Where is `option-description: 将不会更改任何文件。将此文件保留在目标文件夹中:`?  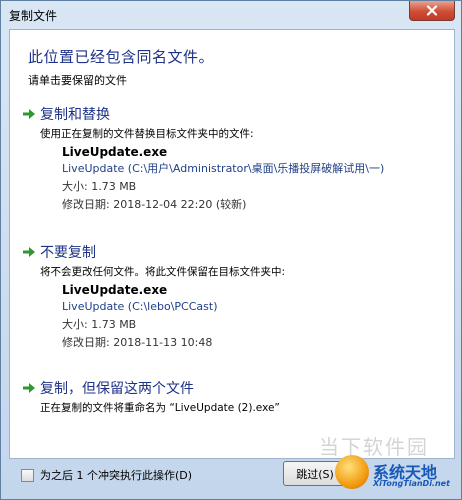 option-description: 将不会更改任何文件。将此文件保留在目标文件夹中: is located at coordinates (163, 272).